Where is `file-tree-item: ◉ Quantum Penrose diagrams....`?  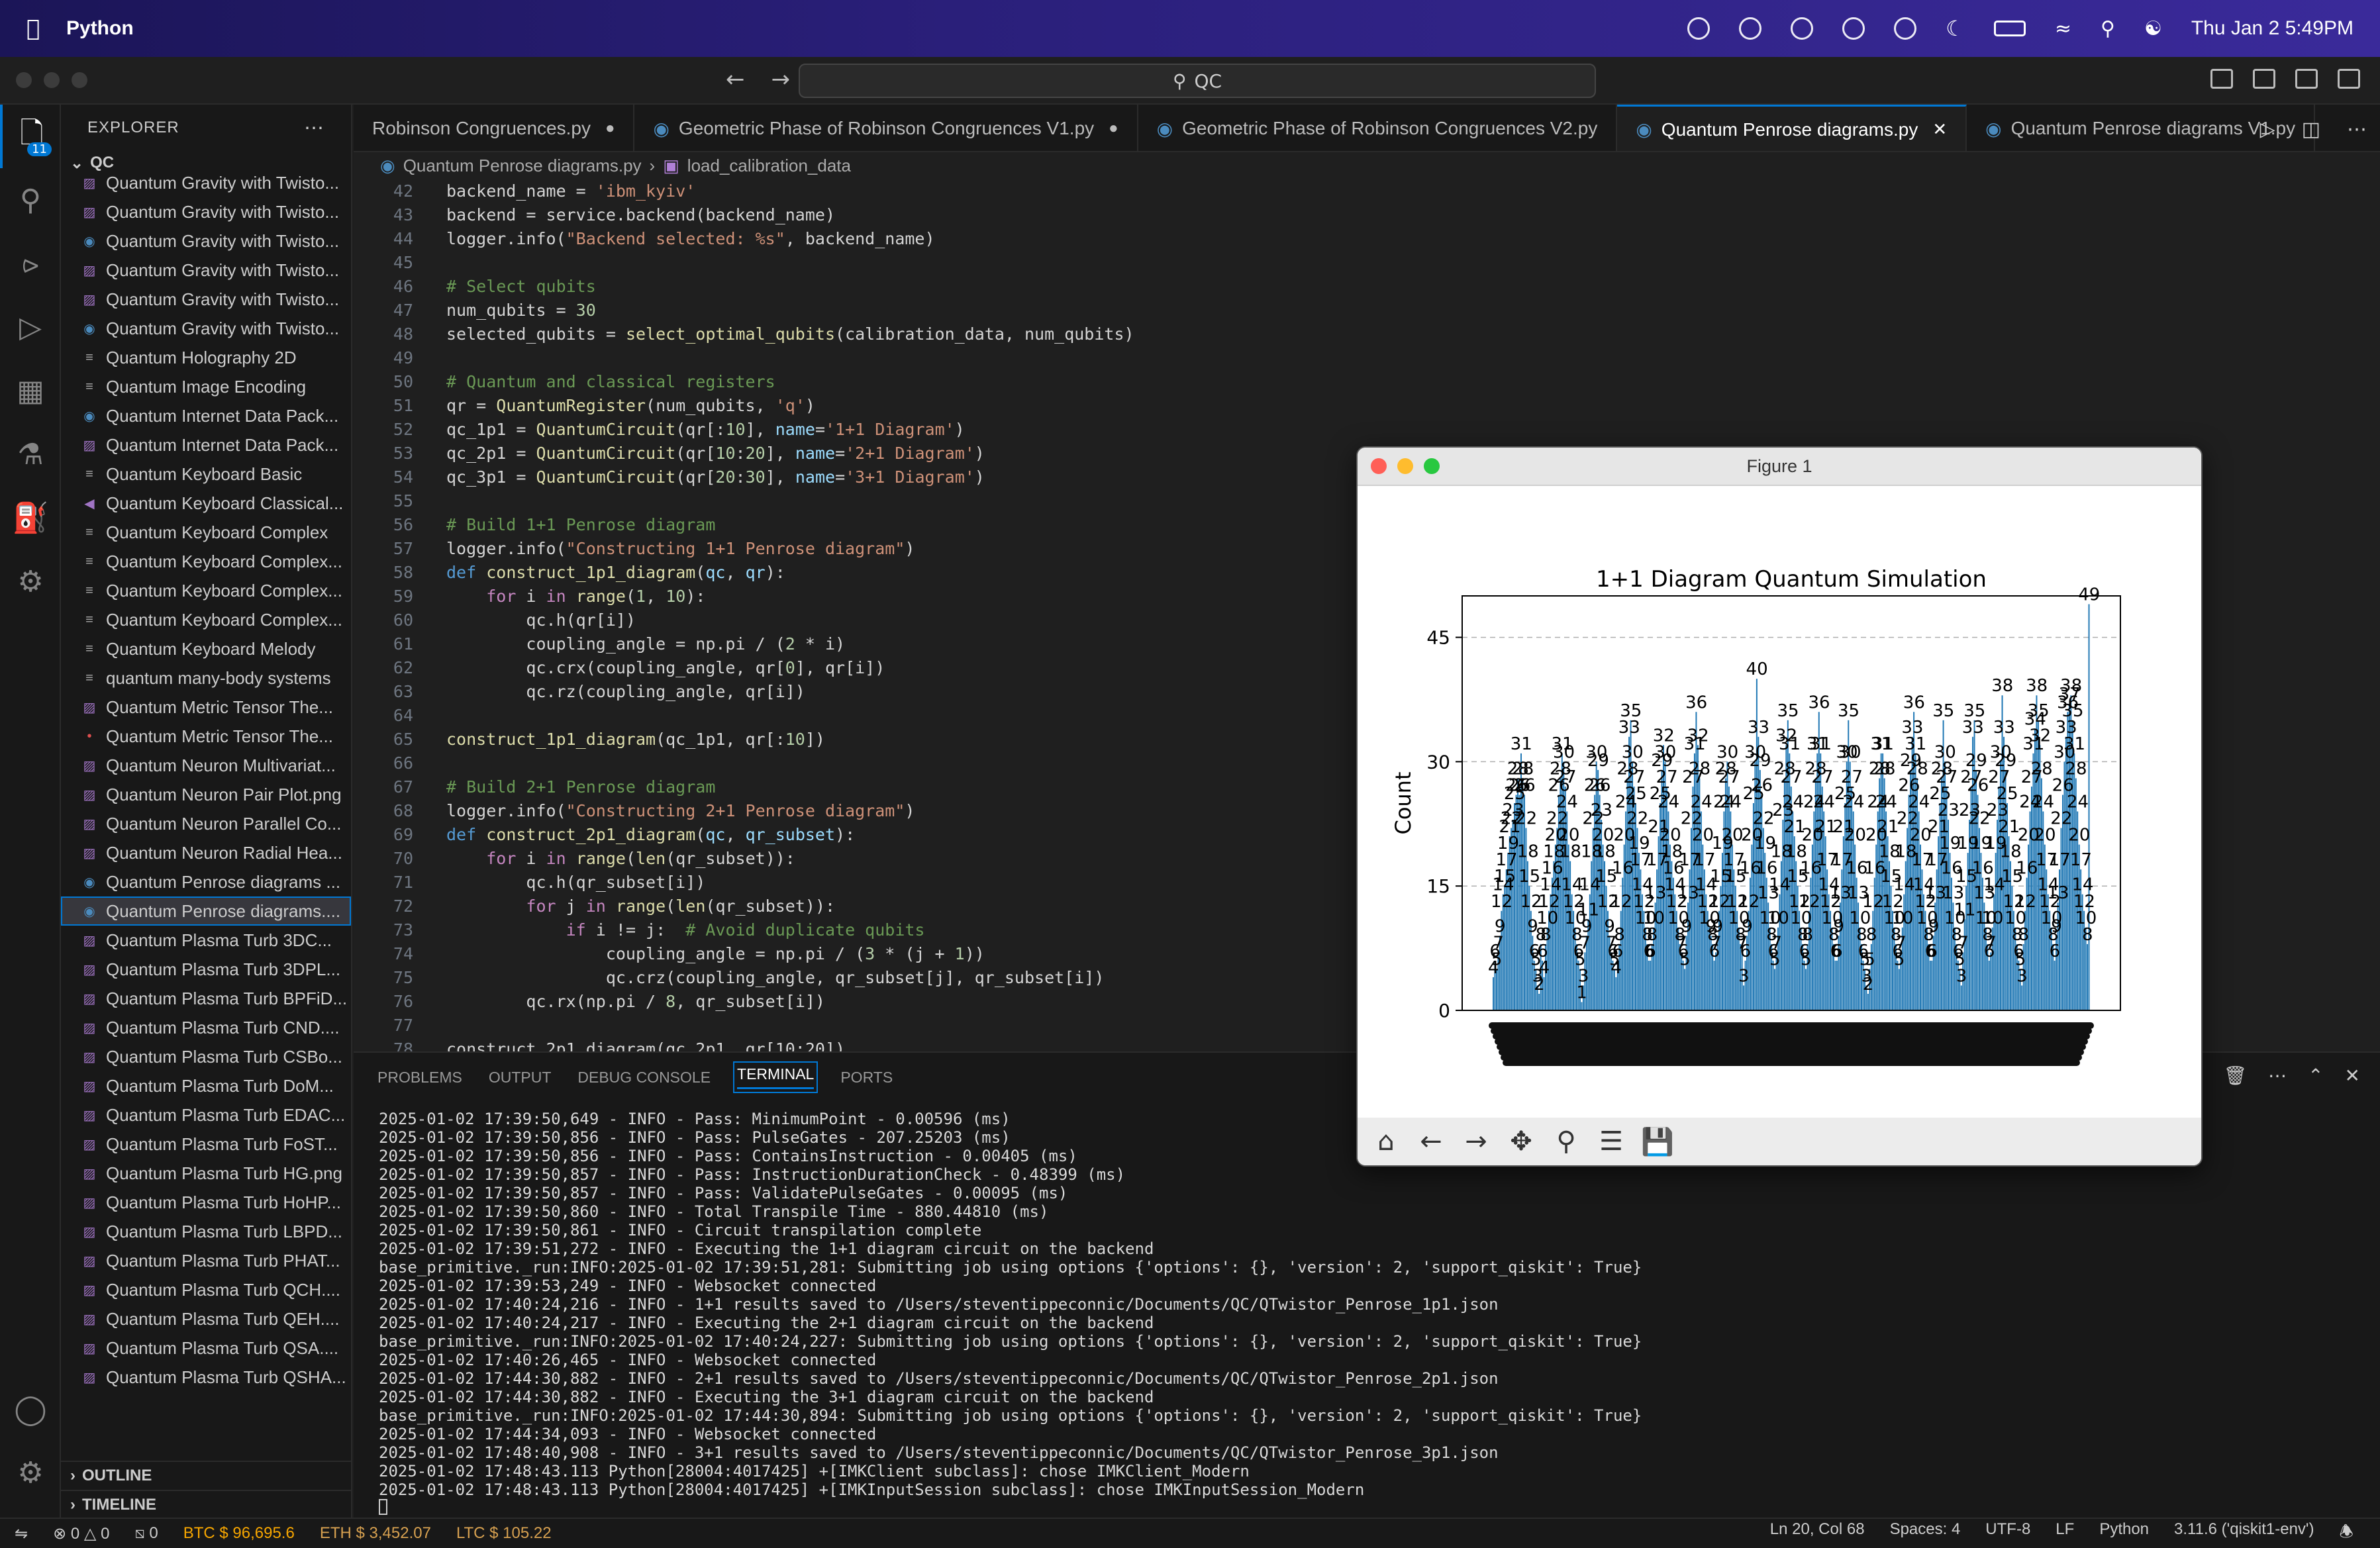
file-tree-item: ◉ Quantum Penrose diagrams.... is located at coordinates (206, 911).